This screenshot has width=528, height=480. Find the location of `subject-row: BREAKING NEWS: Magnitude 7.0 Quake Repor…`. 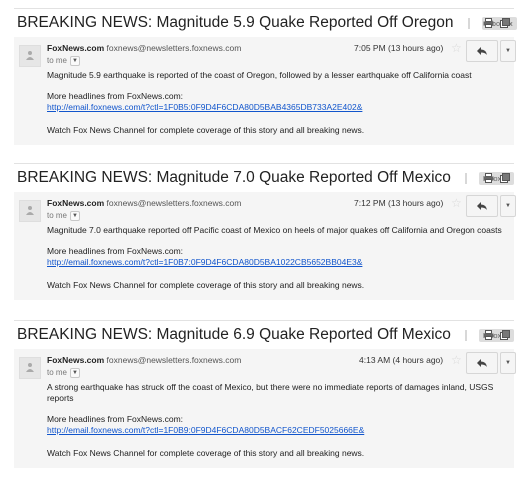

subject-row: BREAKING NEWS: Magnitude 7.0 Quake Repor… is located at coordinates (264, 178).